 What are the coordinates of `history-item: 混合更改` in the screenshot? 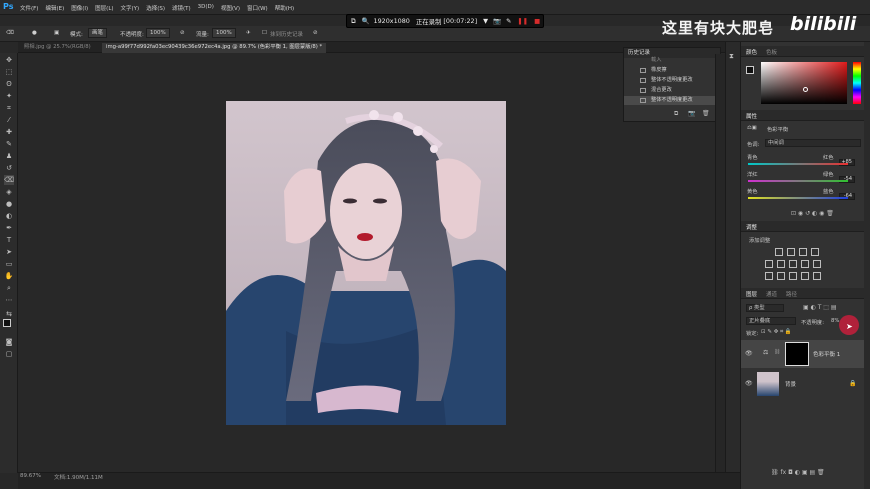 It's located at (672, 90).